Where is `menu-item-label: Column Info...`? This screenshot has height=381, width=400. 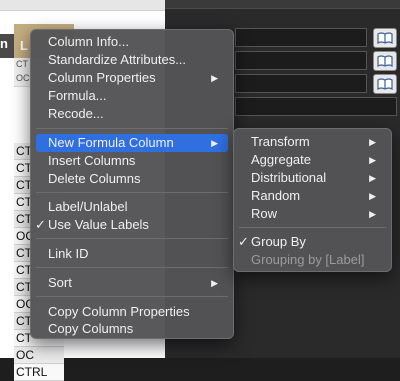
menu-item-label: Column Info... is located at coordinates (88, 41).